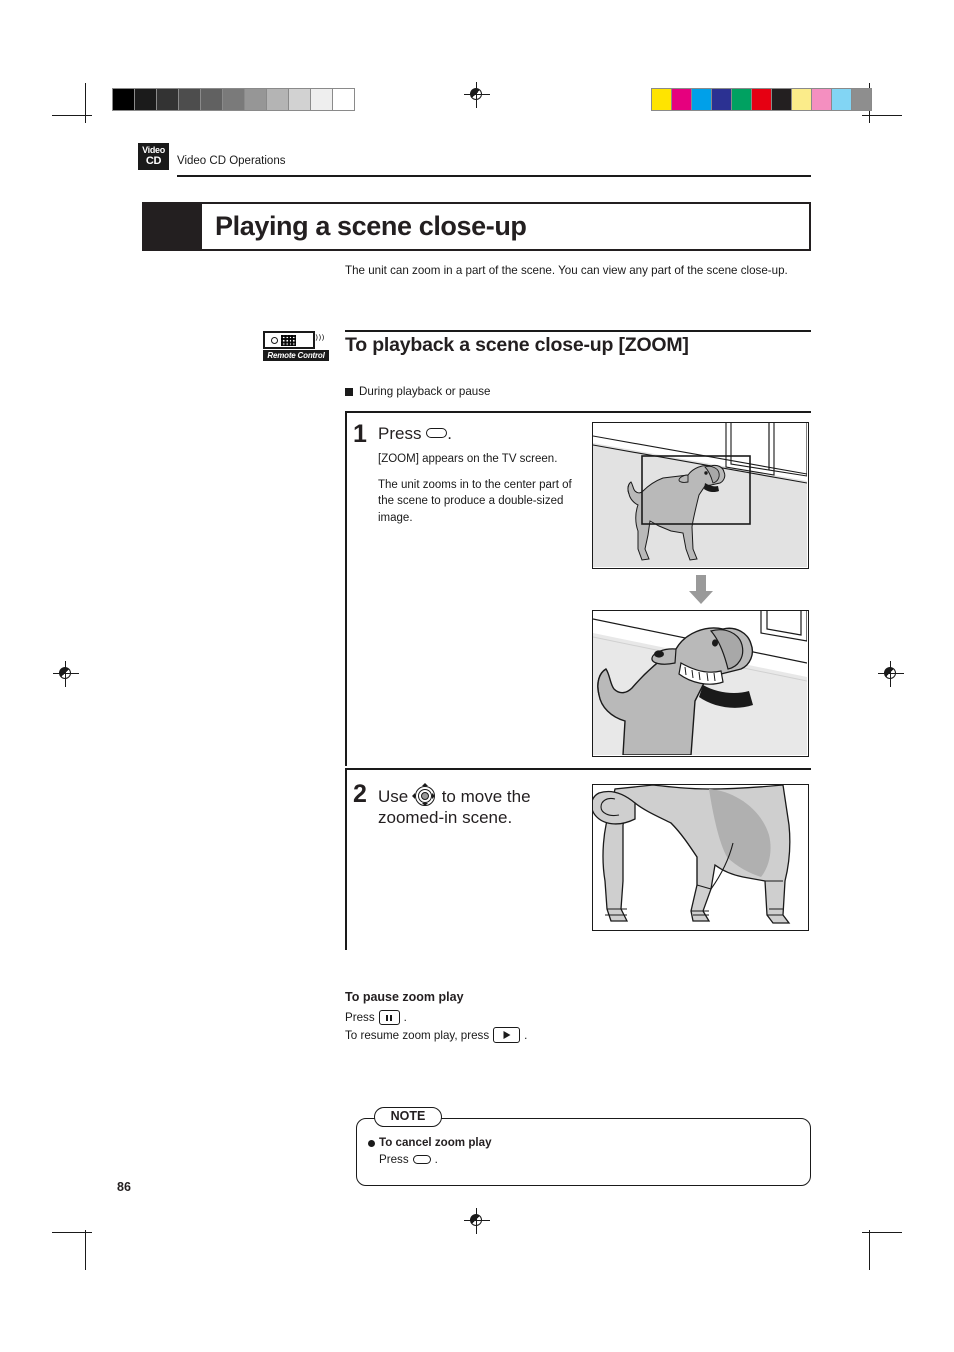  Describe the element at coordinates (376, 1017) in the screenshot. I see `pause-instruction-line-1: Press .` at that location.